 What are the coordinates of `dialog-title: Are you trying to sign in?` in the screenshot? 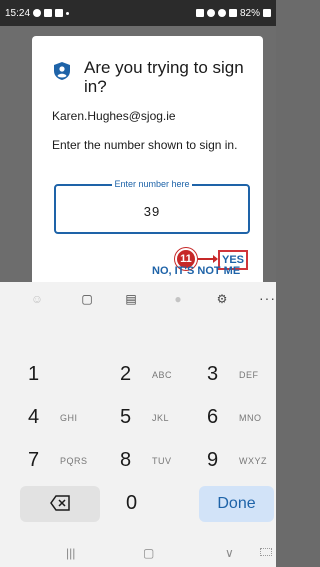 It's located at (164, 77).